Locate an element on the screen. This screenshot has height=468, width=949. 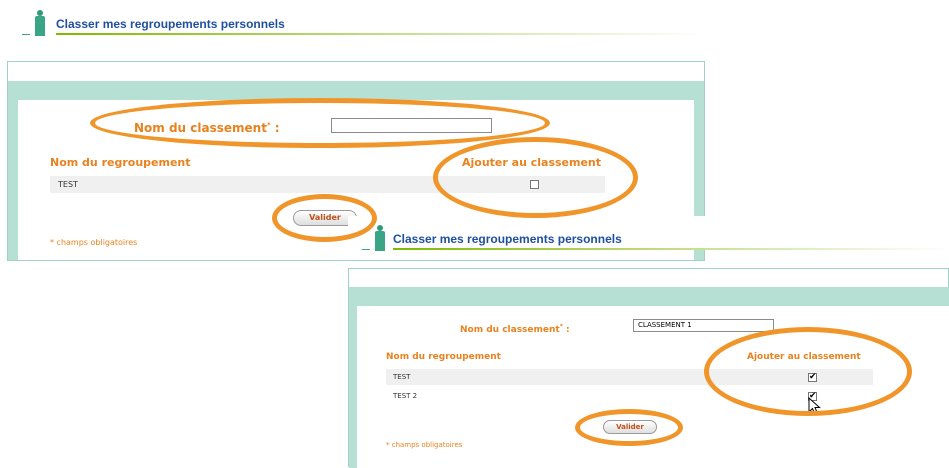
classement-name-input is located at coordinates (411, 125).